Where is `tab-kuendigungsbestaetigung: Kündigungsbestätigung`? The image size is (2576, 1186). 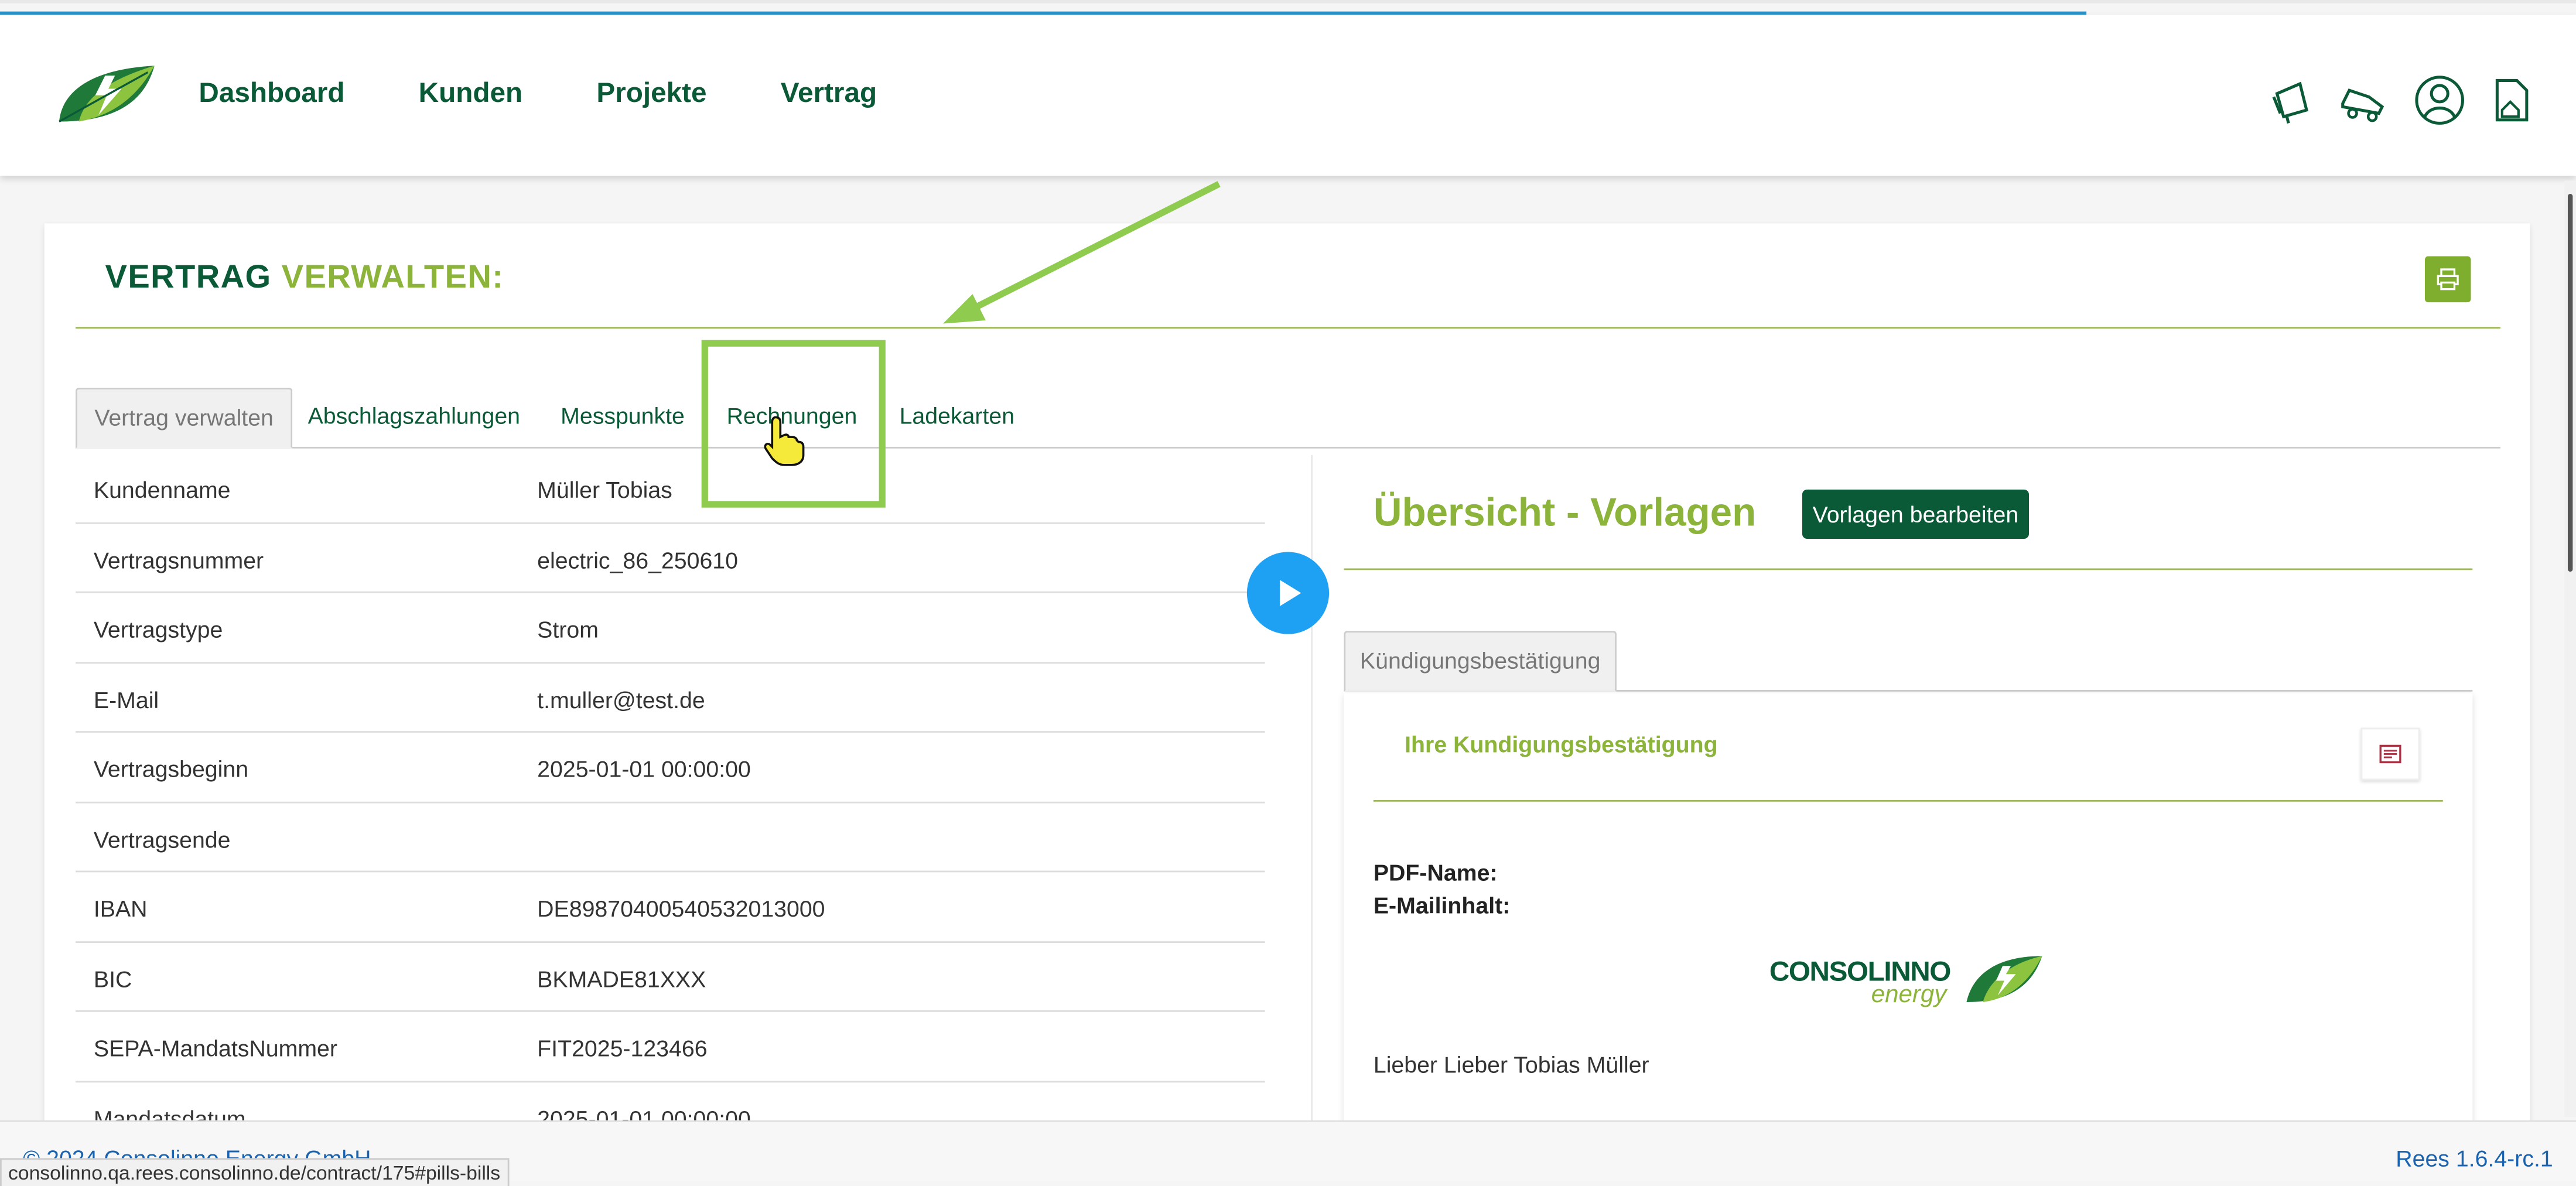 tab-kuendigungsbestaetigung: Kündigungsbestätigung is located at coordinates (1481, 661).